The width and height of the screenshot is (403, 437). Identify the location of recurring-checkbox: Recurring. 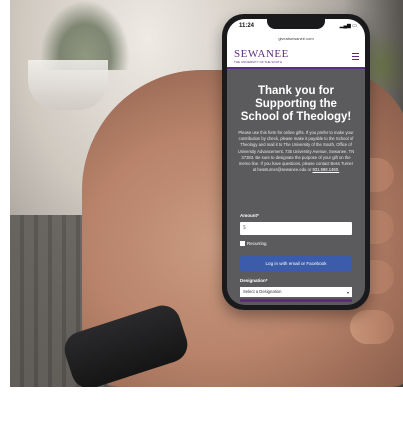
(253, 244).